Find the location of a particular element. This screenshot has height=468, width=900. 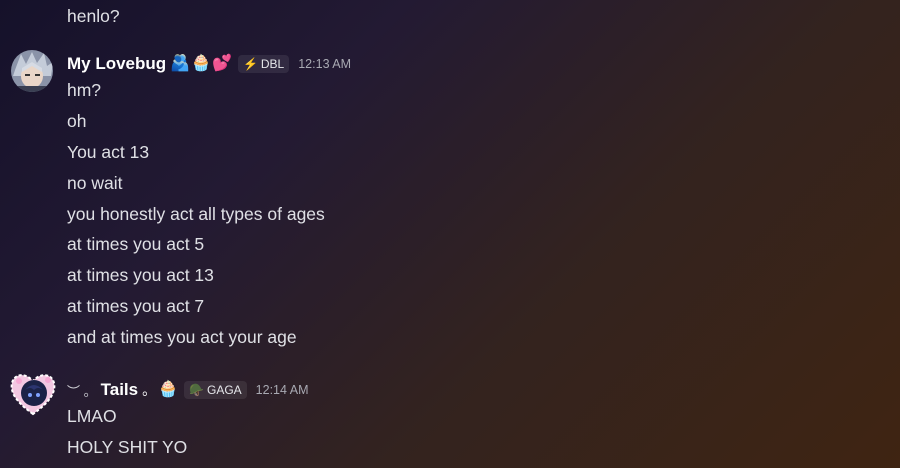

message-line: at times you act 7 is located at coordinates (136, 306).